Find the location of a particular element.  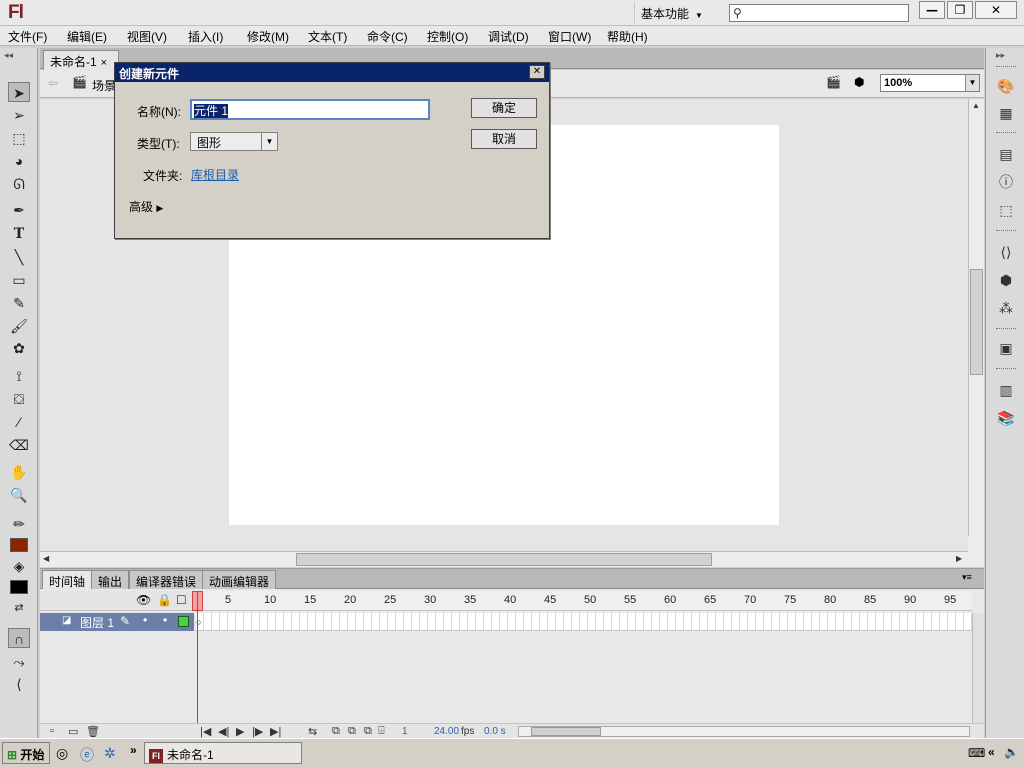

rectangle-tool-icon: ▭ is located at coordinates (19, 280).